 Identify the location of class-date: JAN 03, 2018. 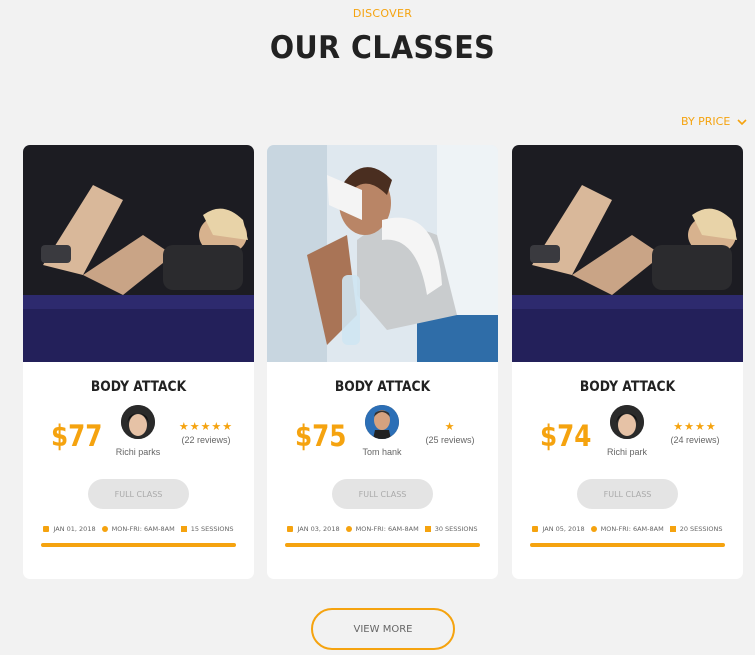
(318, 529).